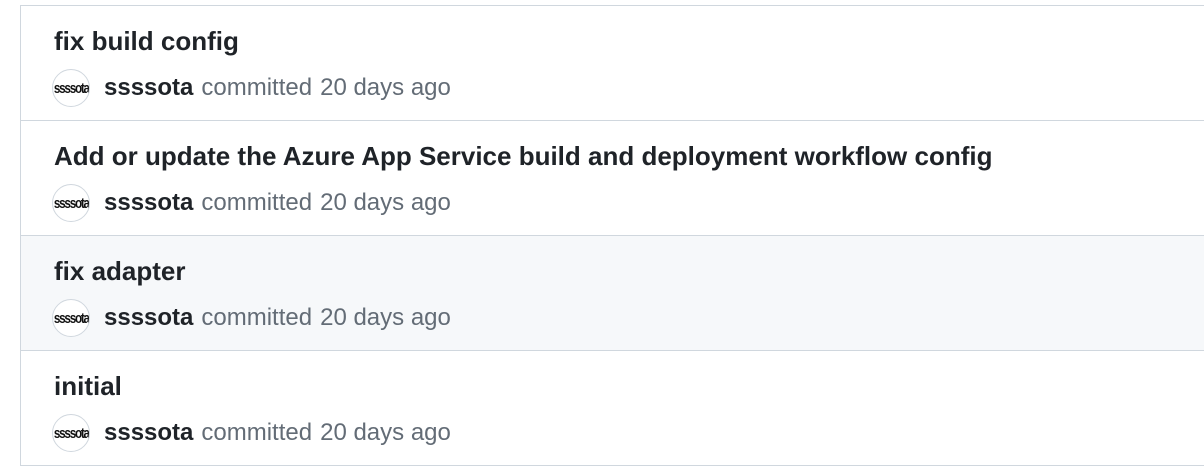 The image size is (1204, 476). Describe the element at coordinates (120, 271) in the screenshot. I see `commit-title-link: fix adapter` at that location.